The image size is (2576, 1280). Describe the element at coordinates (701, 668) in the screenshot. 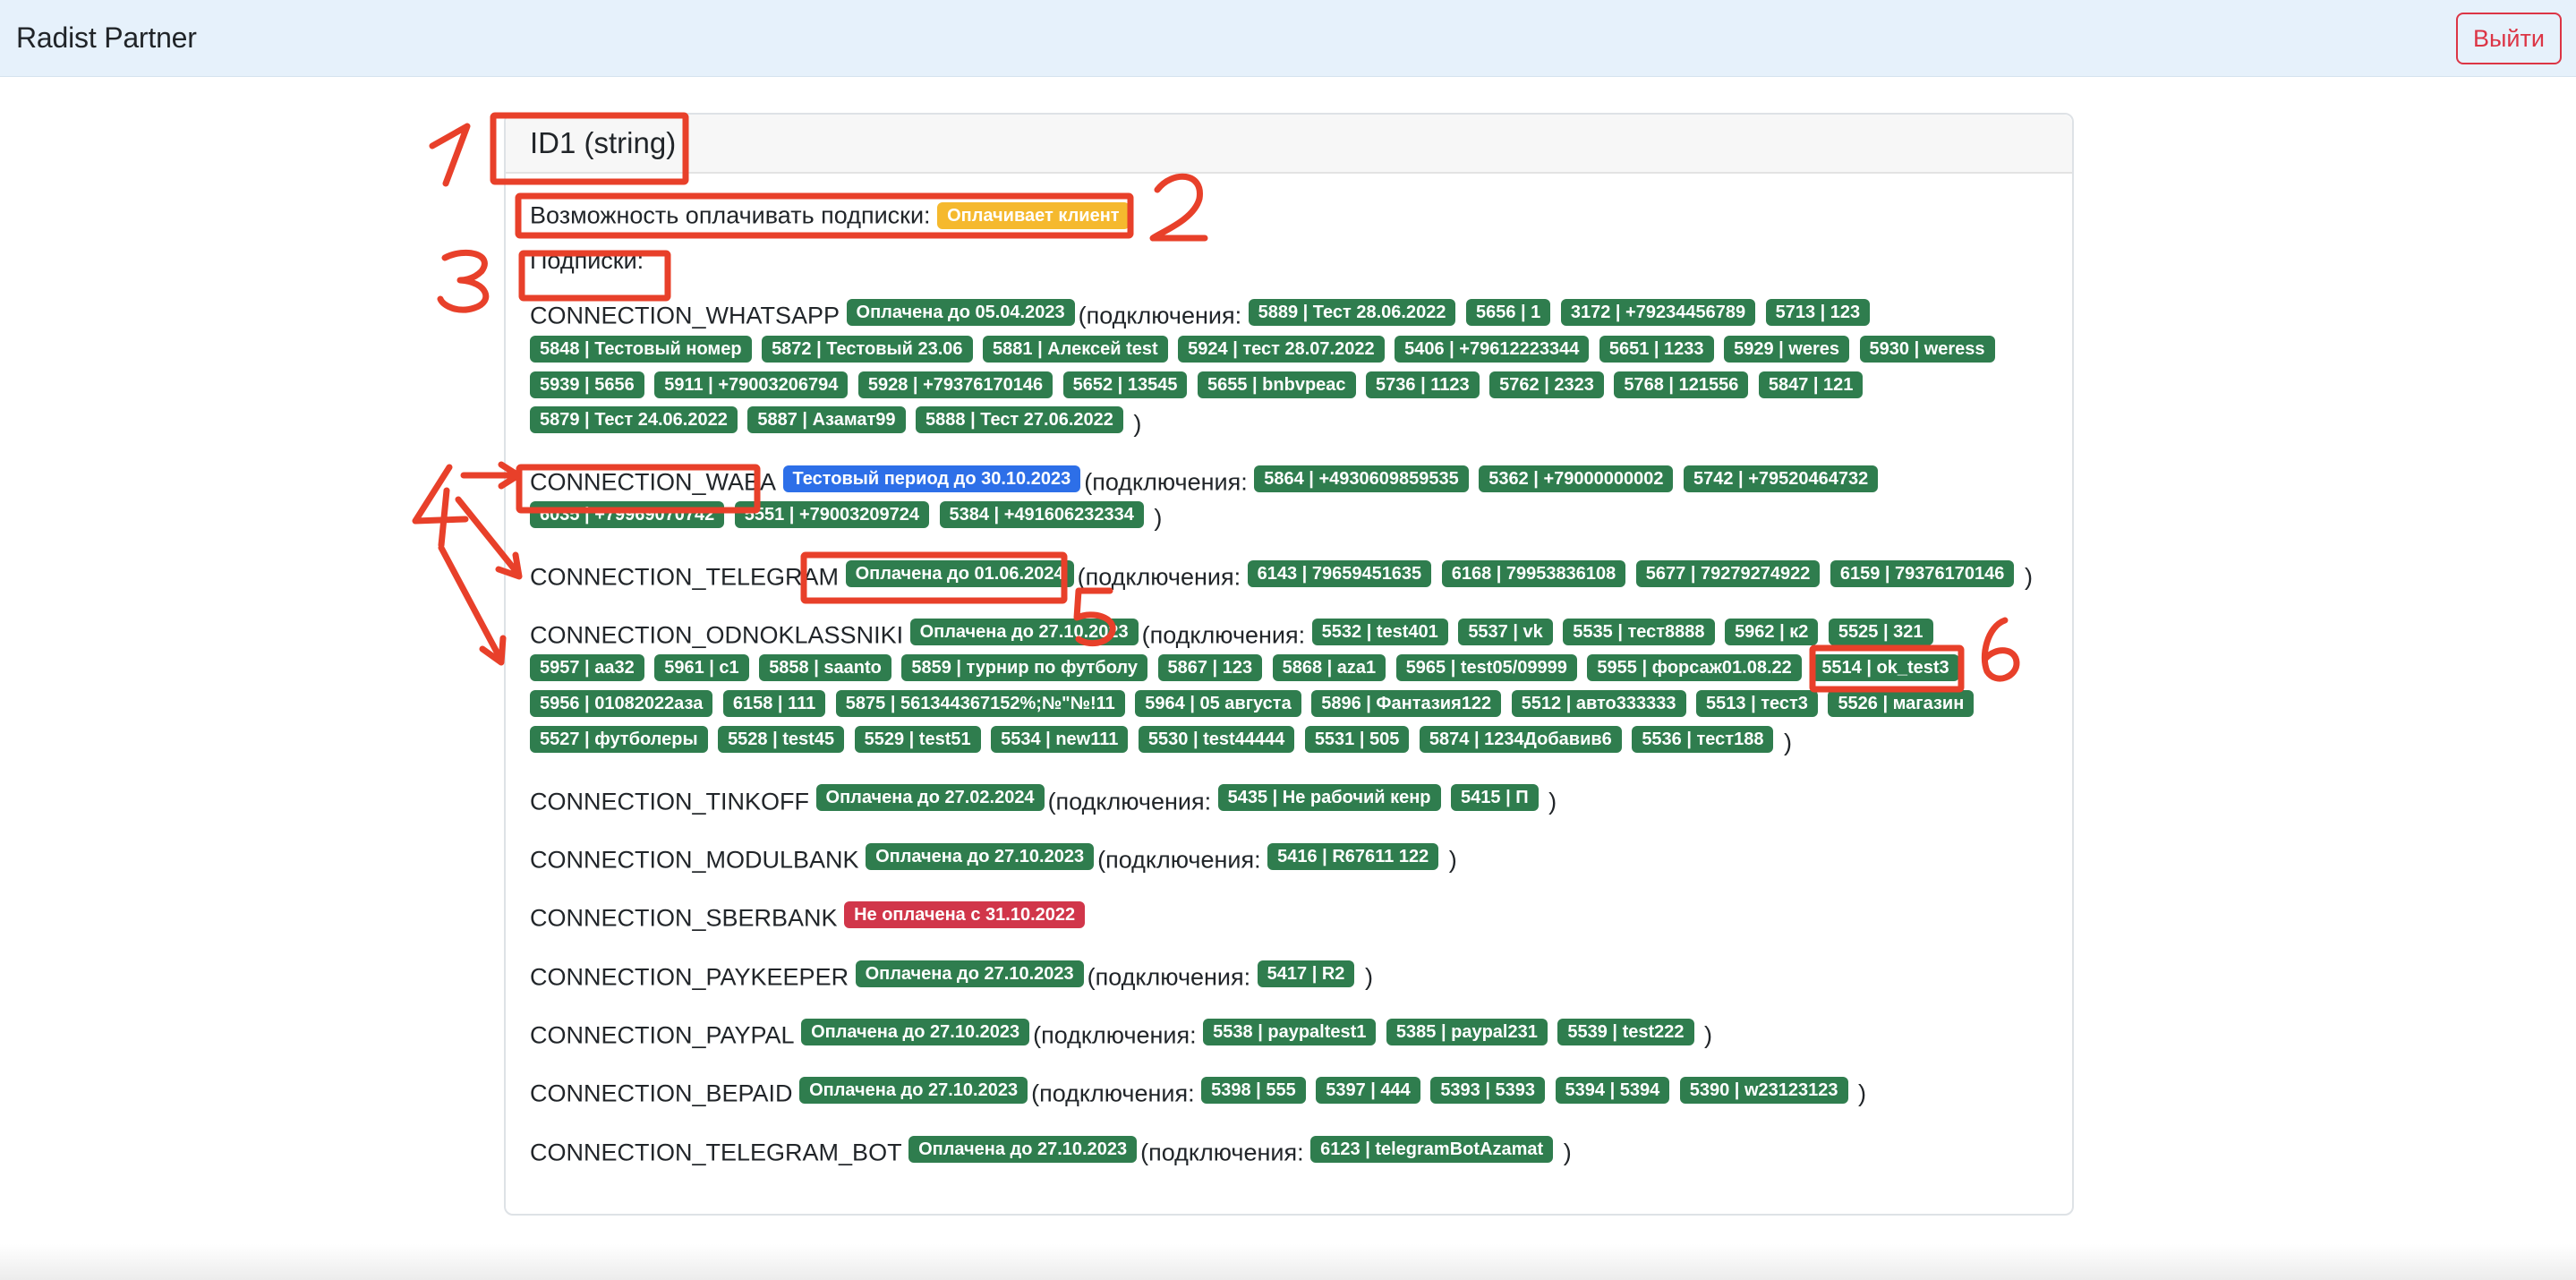

I see `connection-badge: 5961 | c1` at that location.